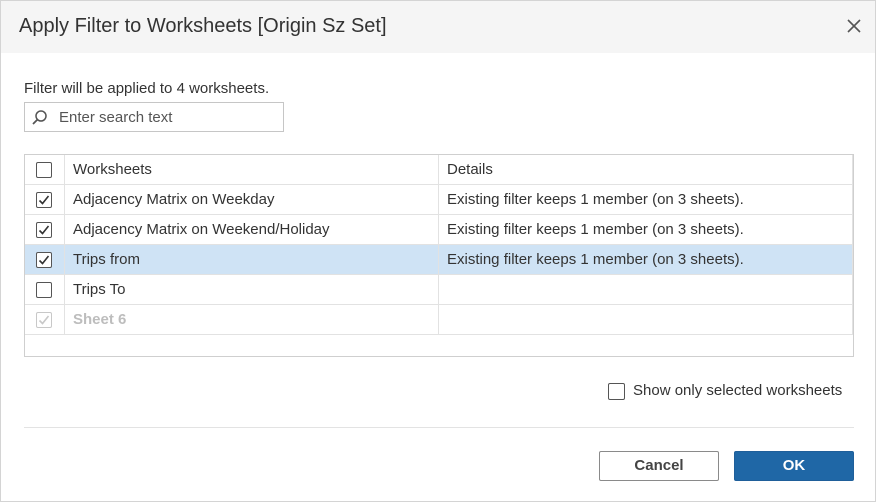 This screenshot has height=502, width=876. I want to click on show-only-selected-label: Show only selected worksheets, so click(738, 390).